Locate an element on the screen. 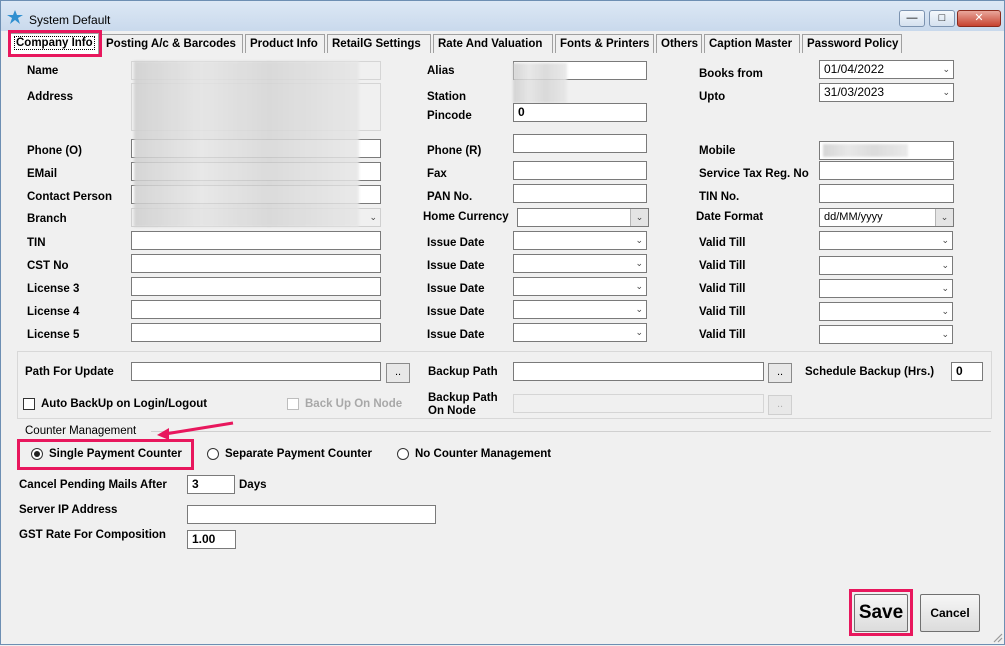  issue-date-select-4: ⌄ is located at coordinates (580, 309).